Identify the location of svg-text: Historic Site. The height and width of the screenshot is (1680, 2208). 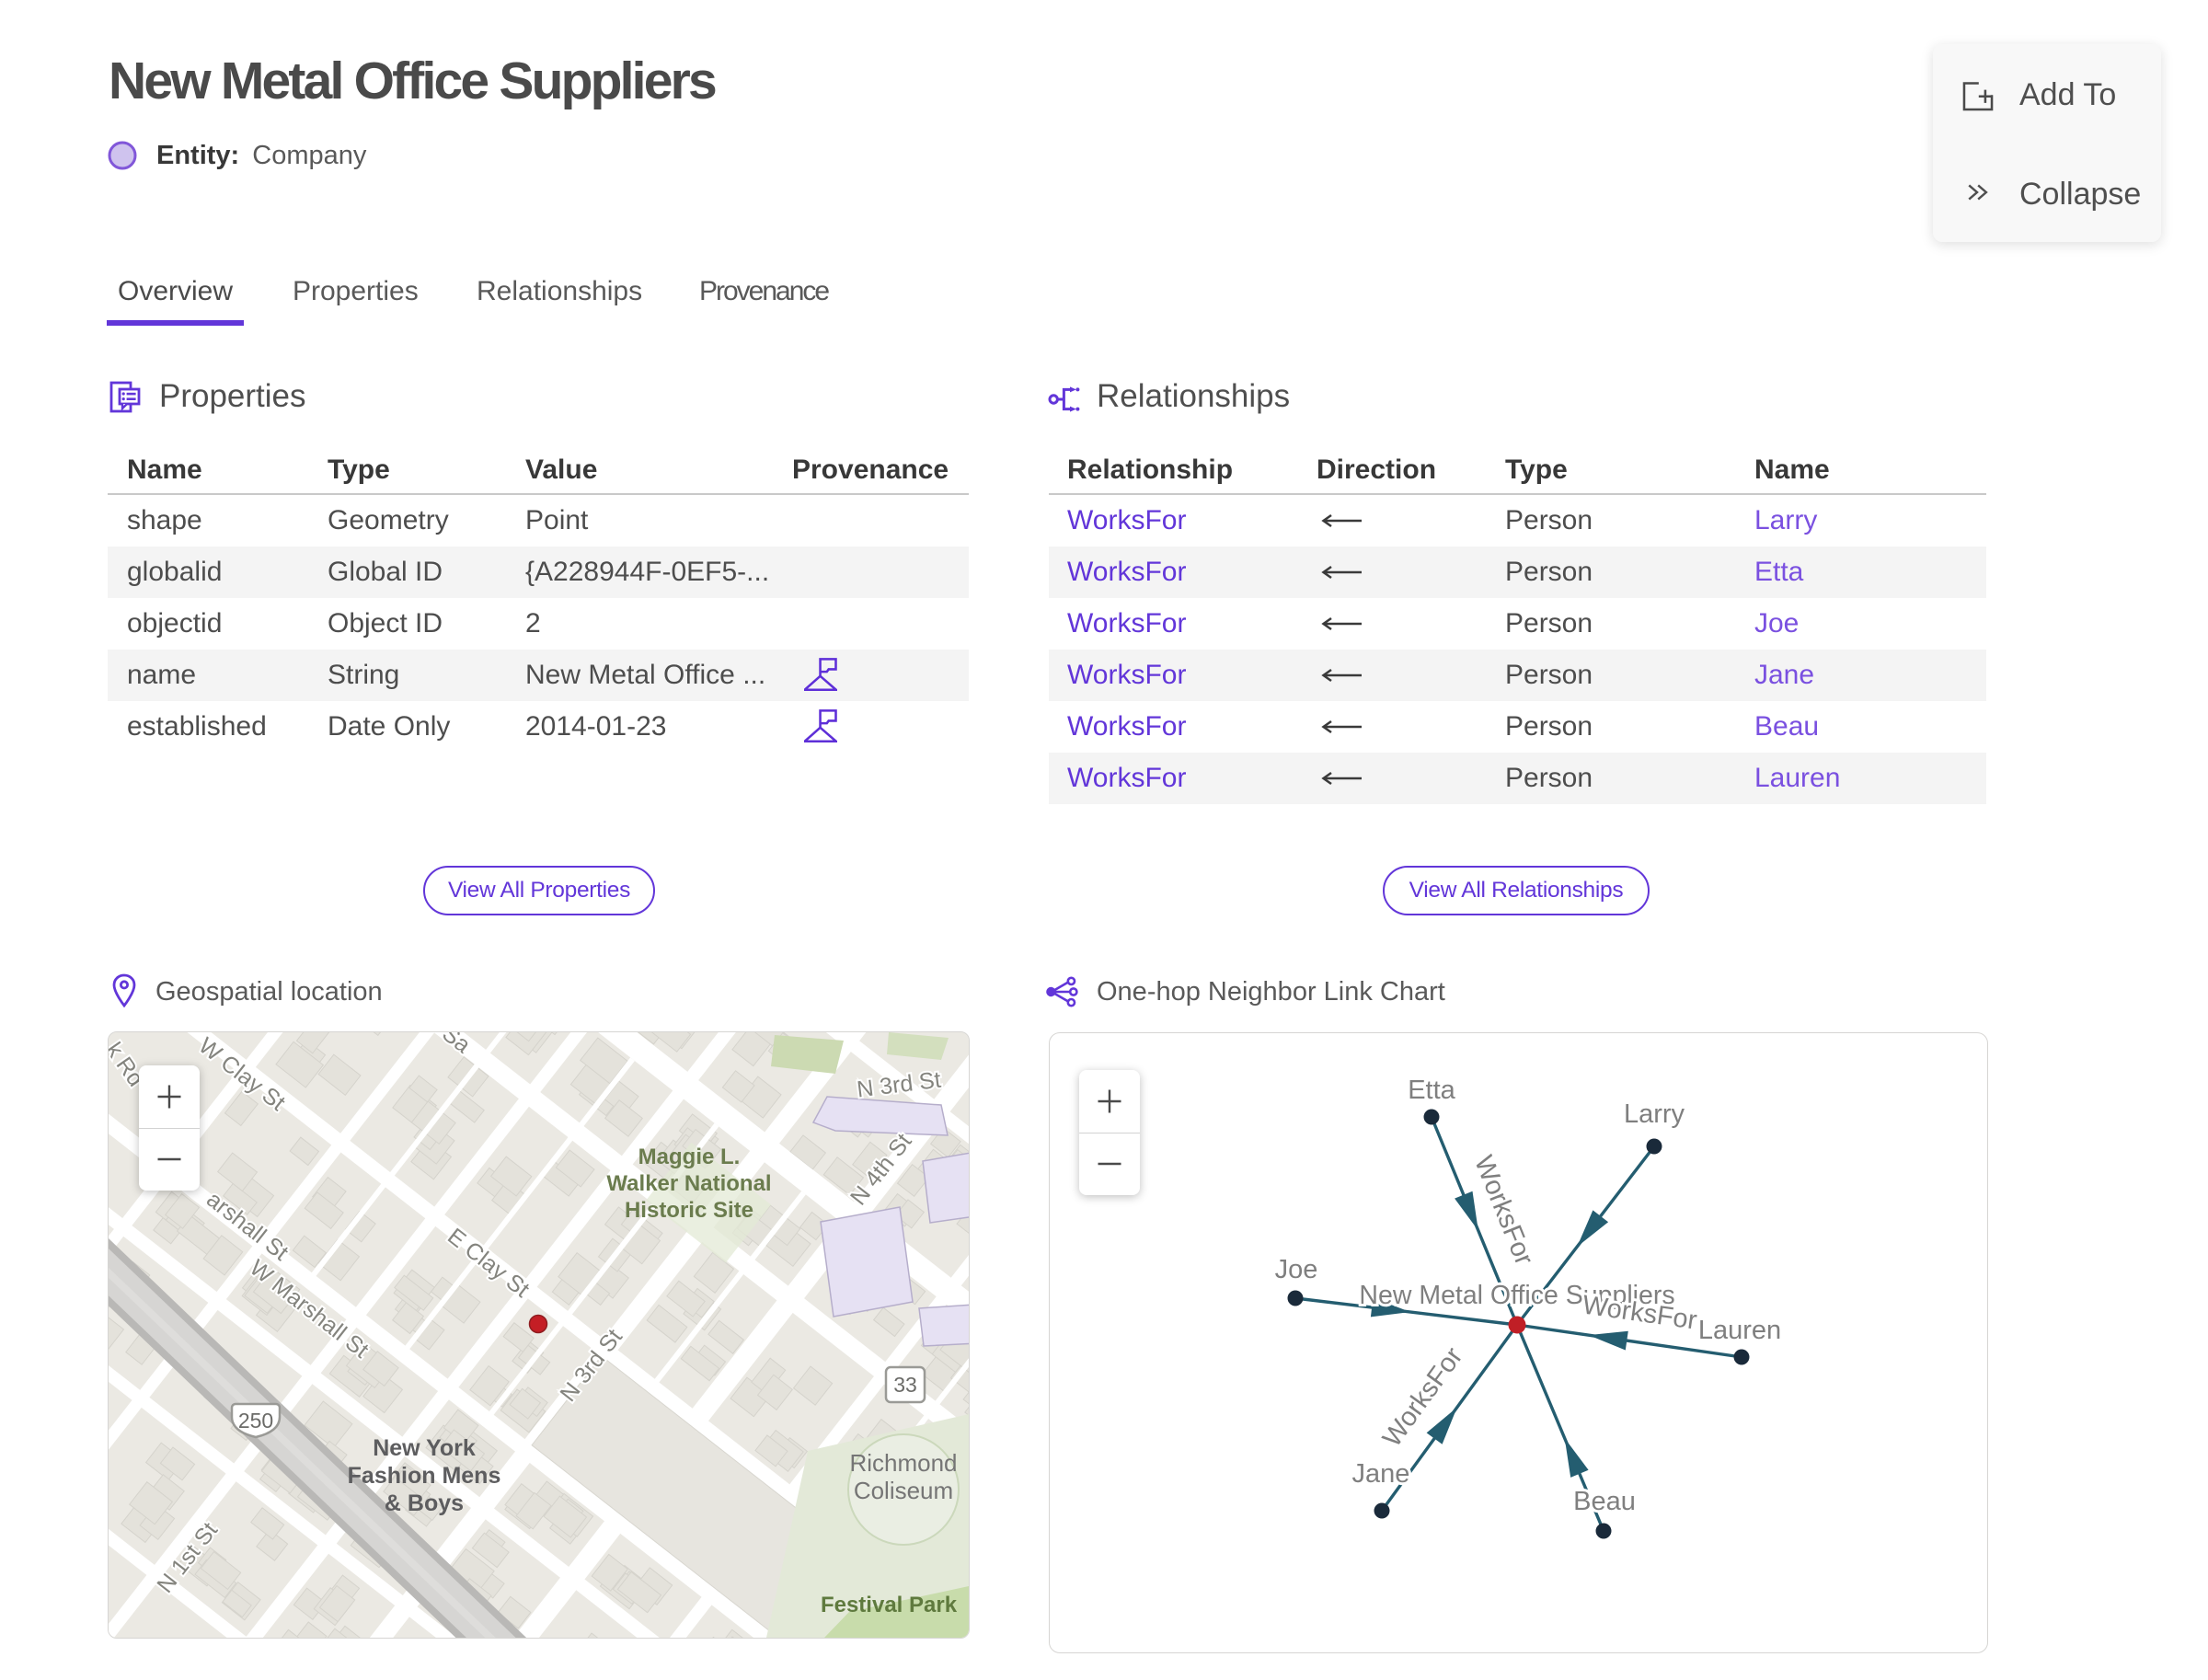
(689, 1210).